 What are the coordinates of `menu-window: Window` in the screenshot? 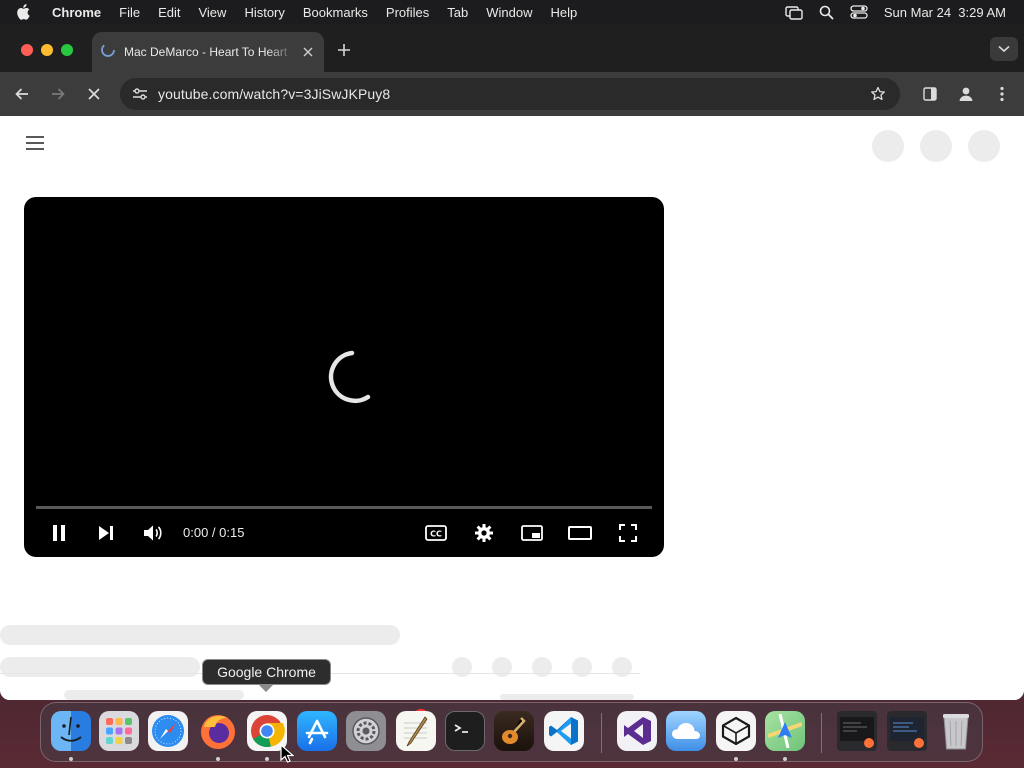 It's located at (509, 12).